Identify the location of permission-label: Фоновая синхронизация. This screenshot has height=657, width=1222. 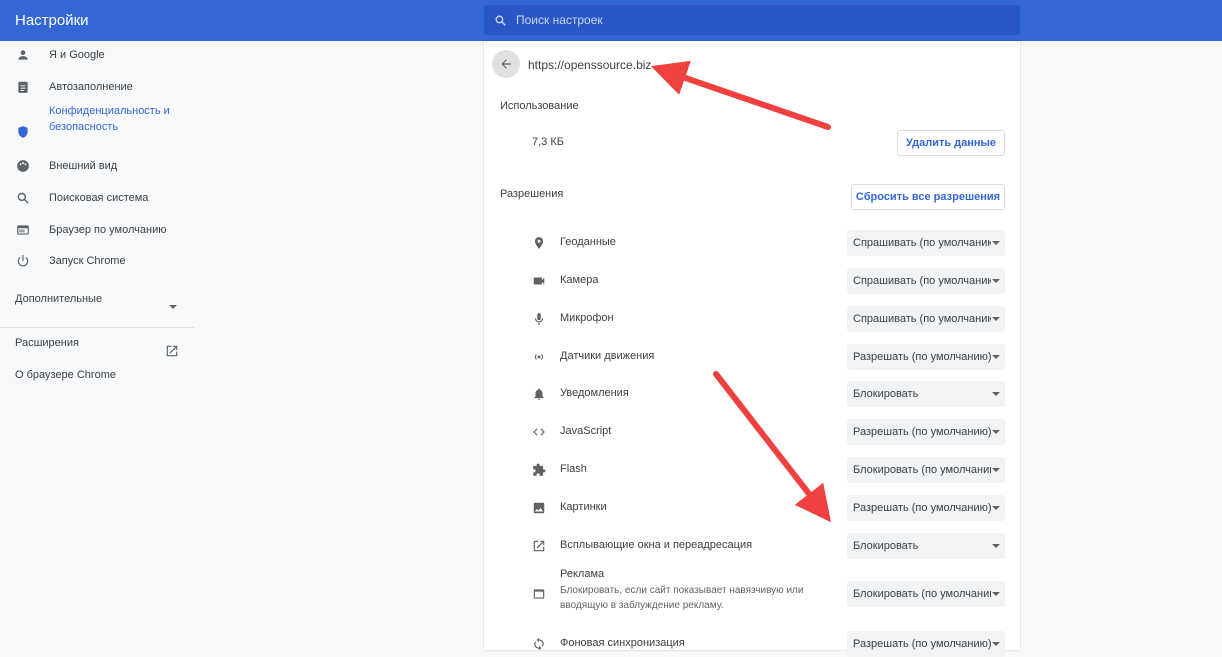
(622, 643).